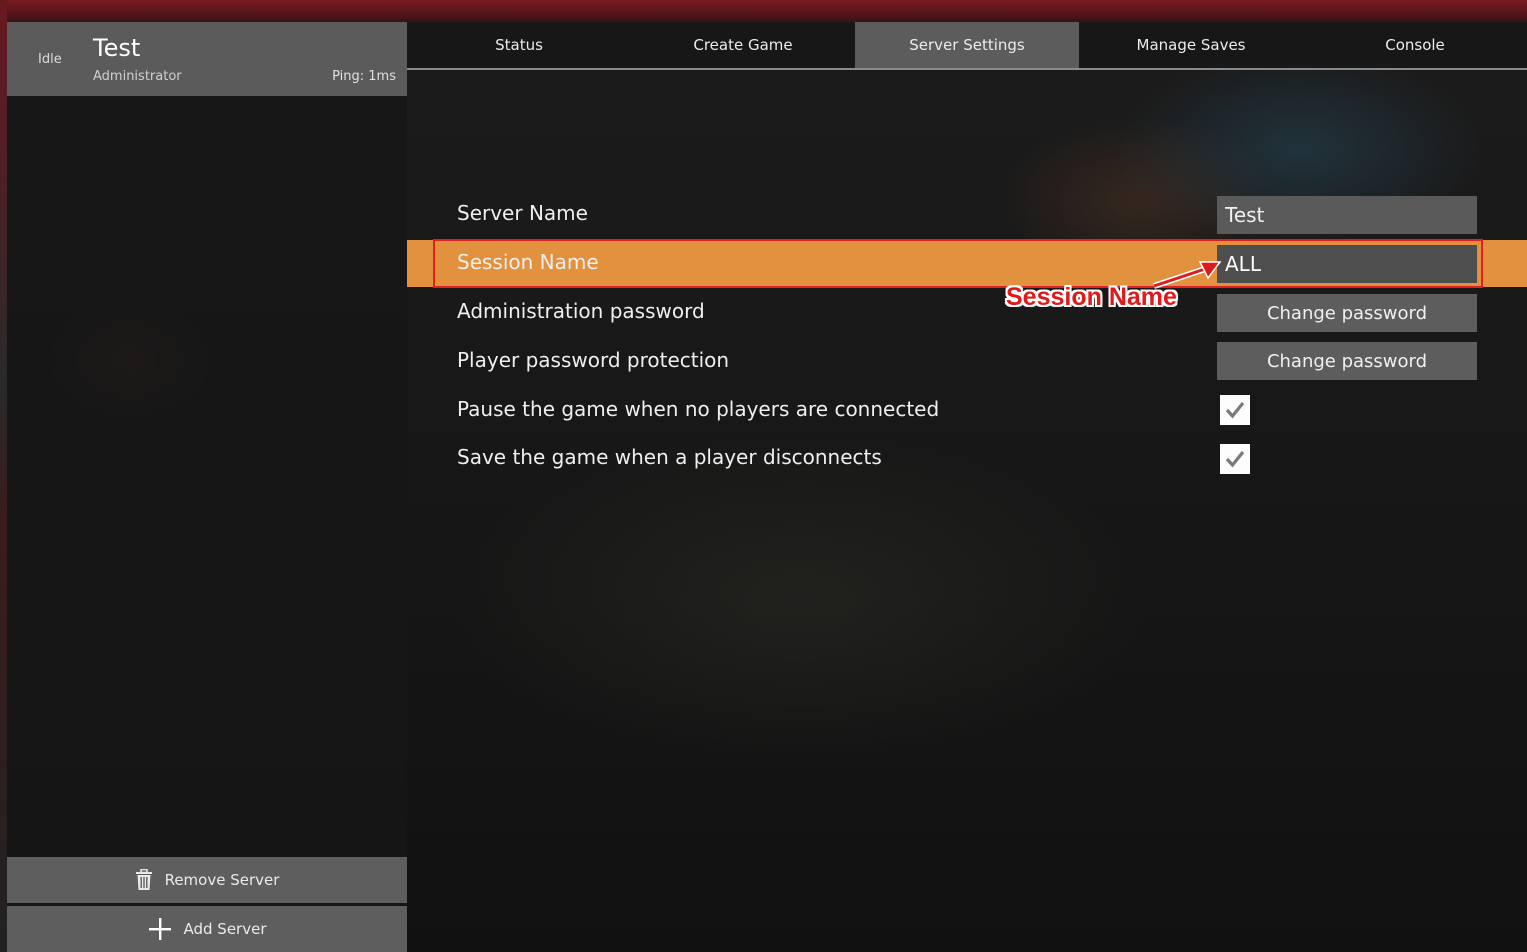 Image resolution: width=1527 pixels, height=952 pixels. What do you see at coordinates (137, 76) in the screenshot?
I see `server-role: Administrator` at bounding box center [137, 76].